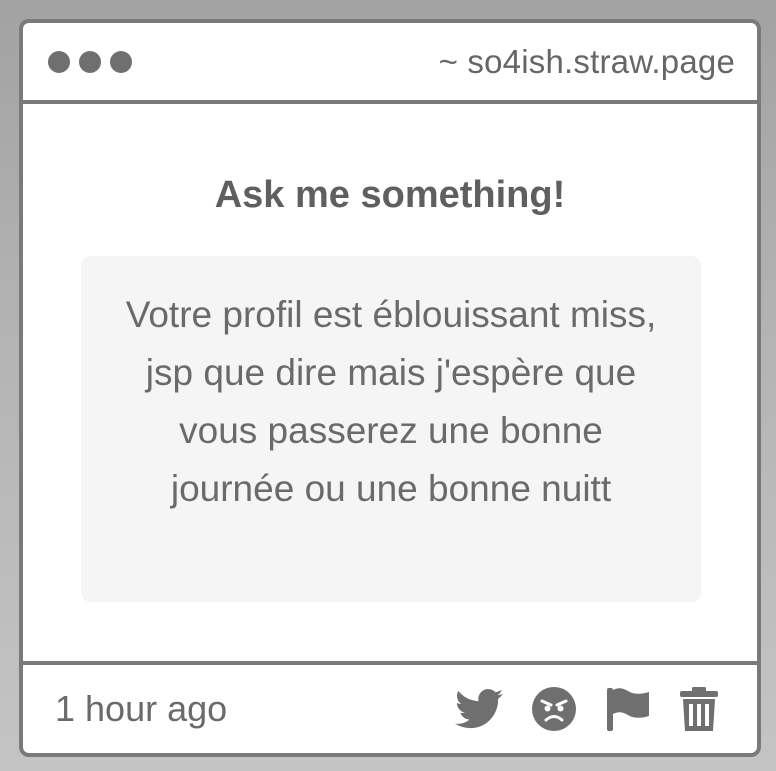  I want to click on delete-button, so click(699, 709).